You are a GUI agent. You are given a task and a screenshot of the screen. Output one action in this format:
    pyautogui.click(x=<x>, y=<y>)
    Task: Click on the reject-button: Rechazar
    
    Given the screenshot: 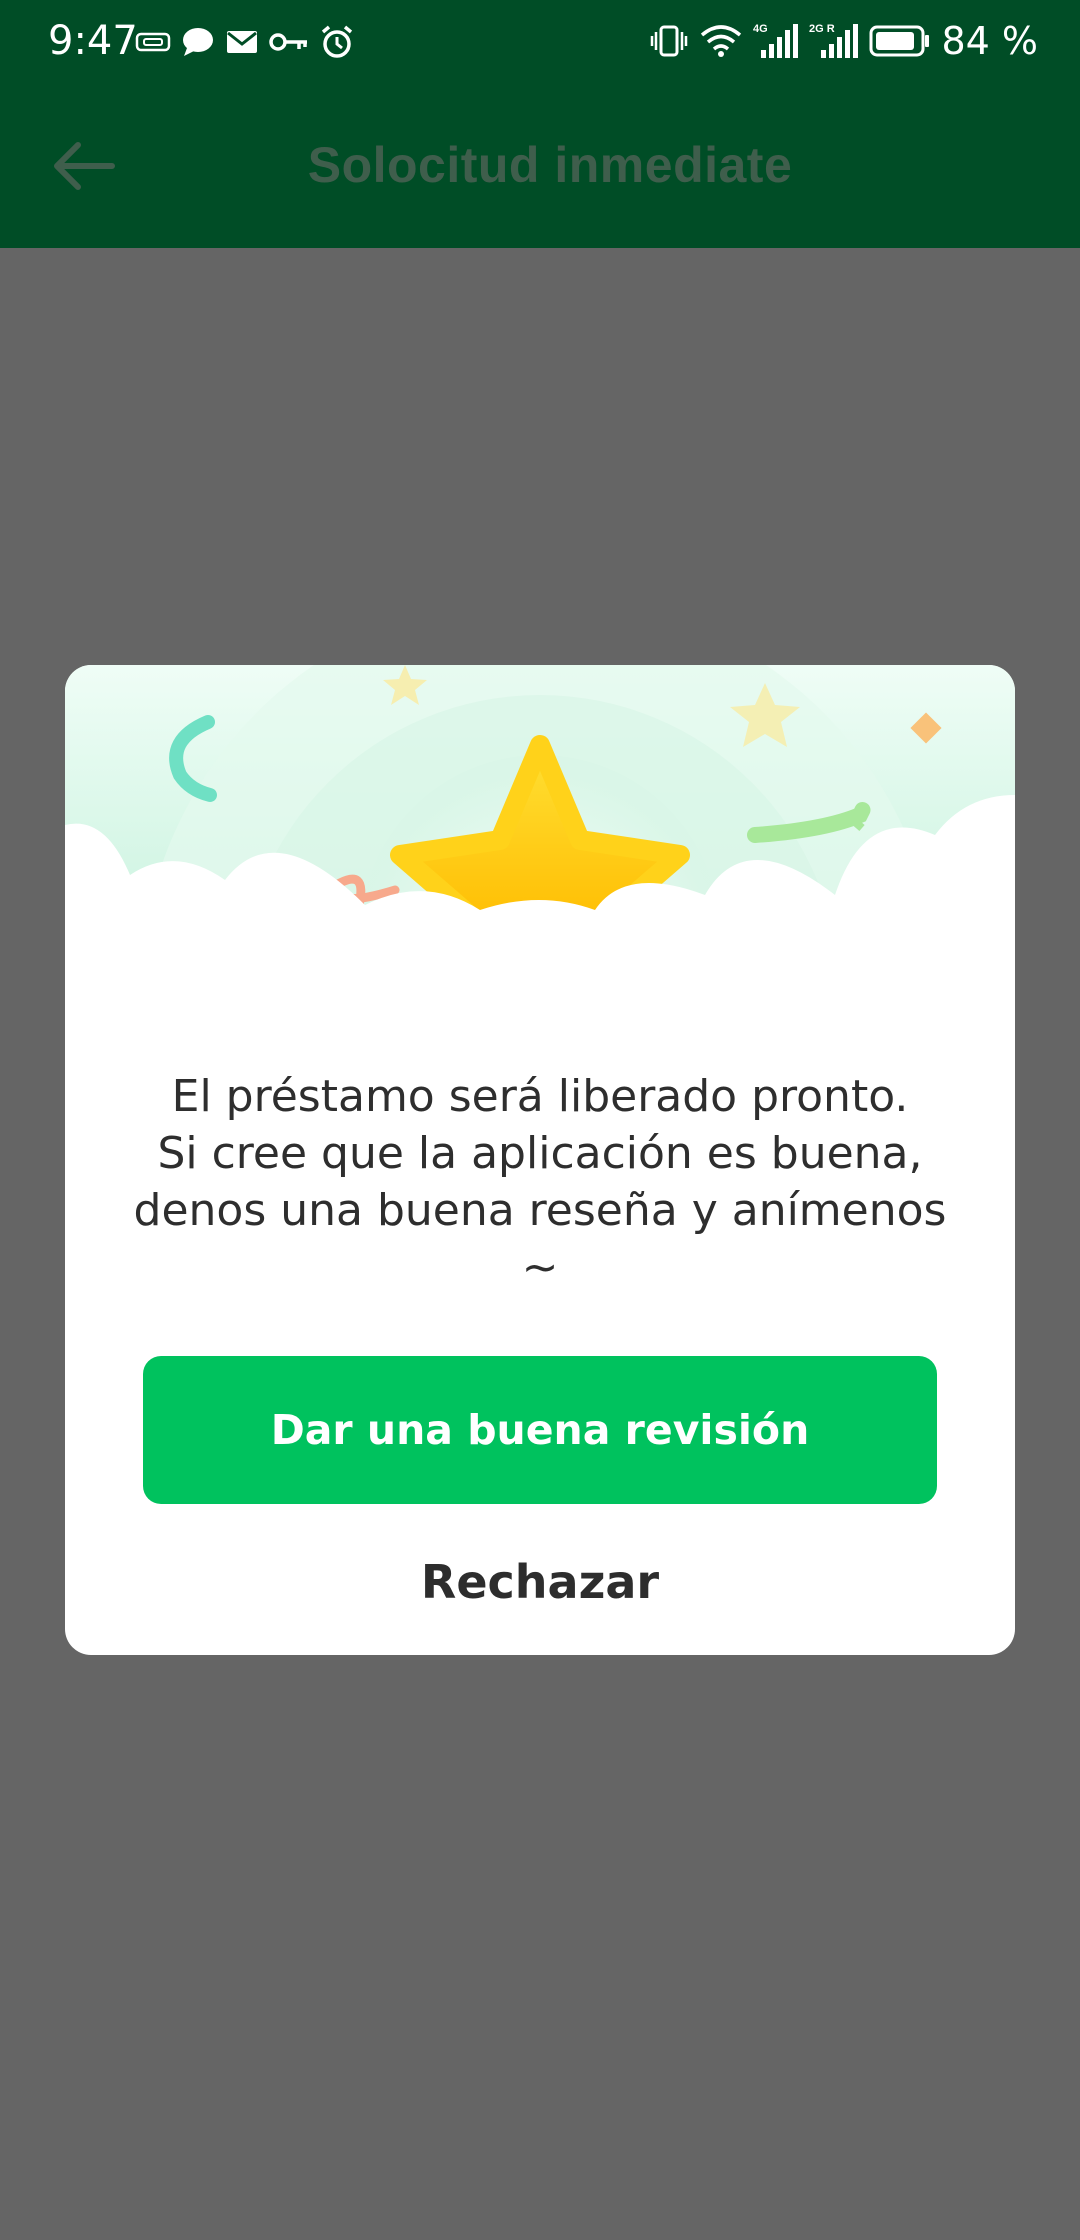 What is the action you would take?
    pyautogui.click(x=540, y=1582)
    